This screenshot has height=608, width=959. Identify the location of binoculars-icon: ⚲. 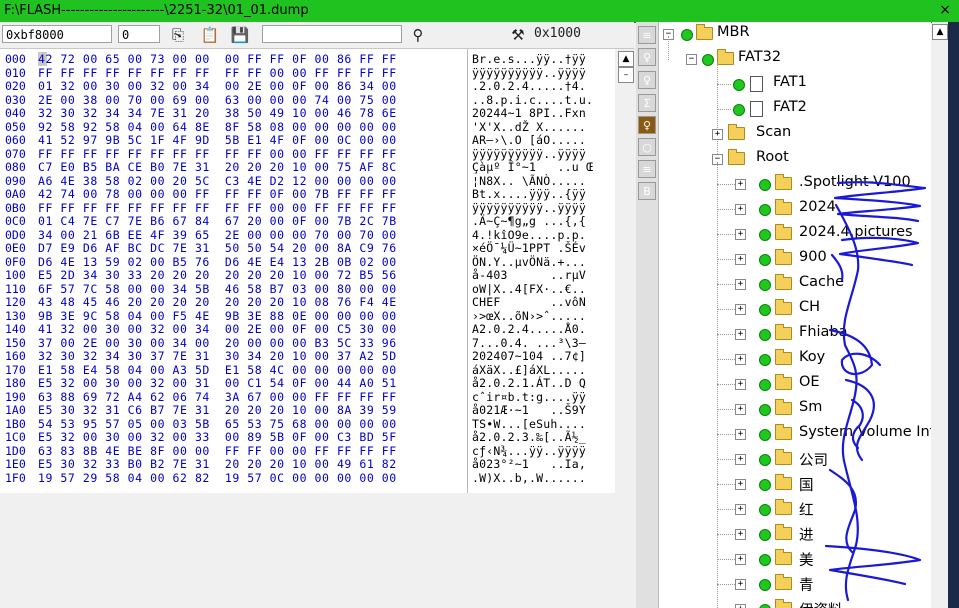
(418, 35).